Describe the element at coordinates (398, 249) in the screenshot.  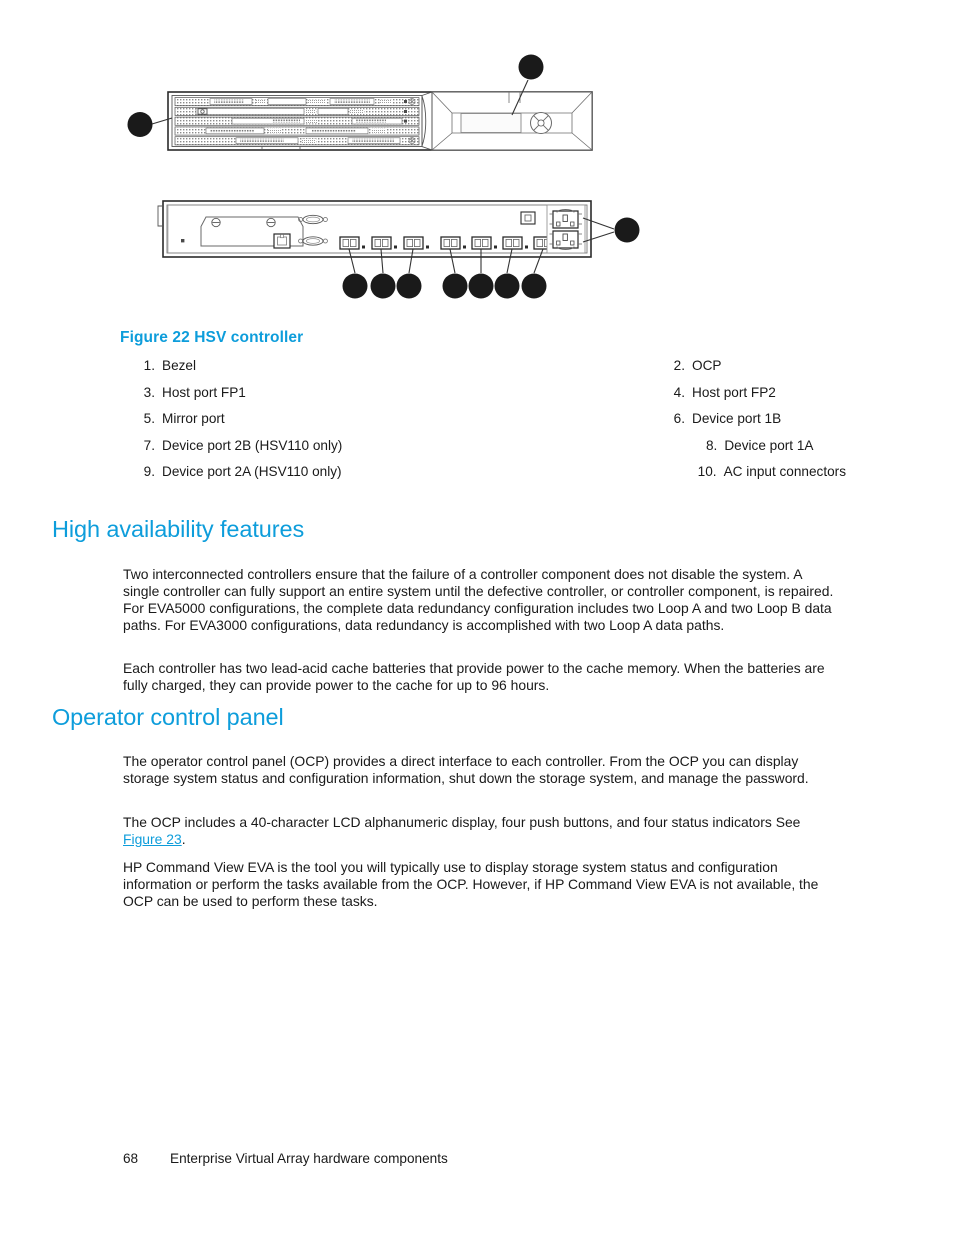
I see `rear-view` at that location.